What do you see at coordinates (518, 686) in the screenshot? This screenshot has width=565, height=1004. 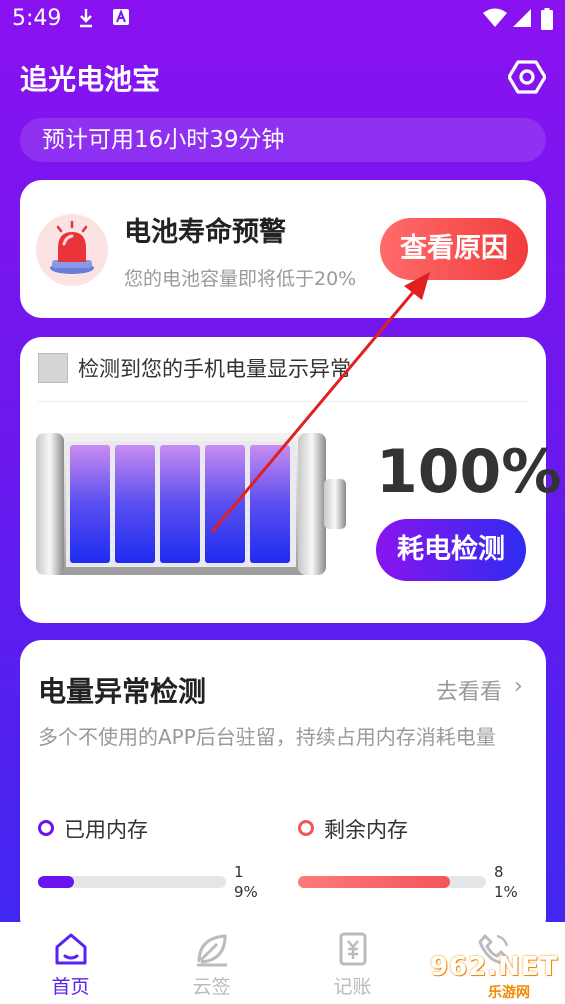 I see `chevron-right-icon: ›` at bounding box center [518, 686].